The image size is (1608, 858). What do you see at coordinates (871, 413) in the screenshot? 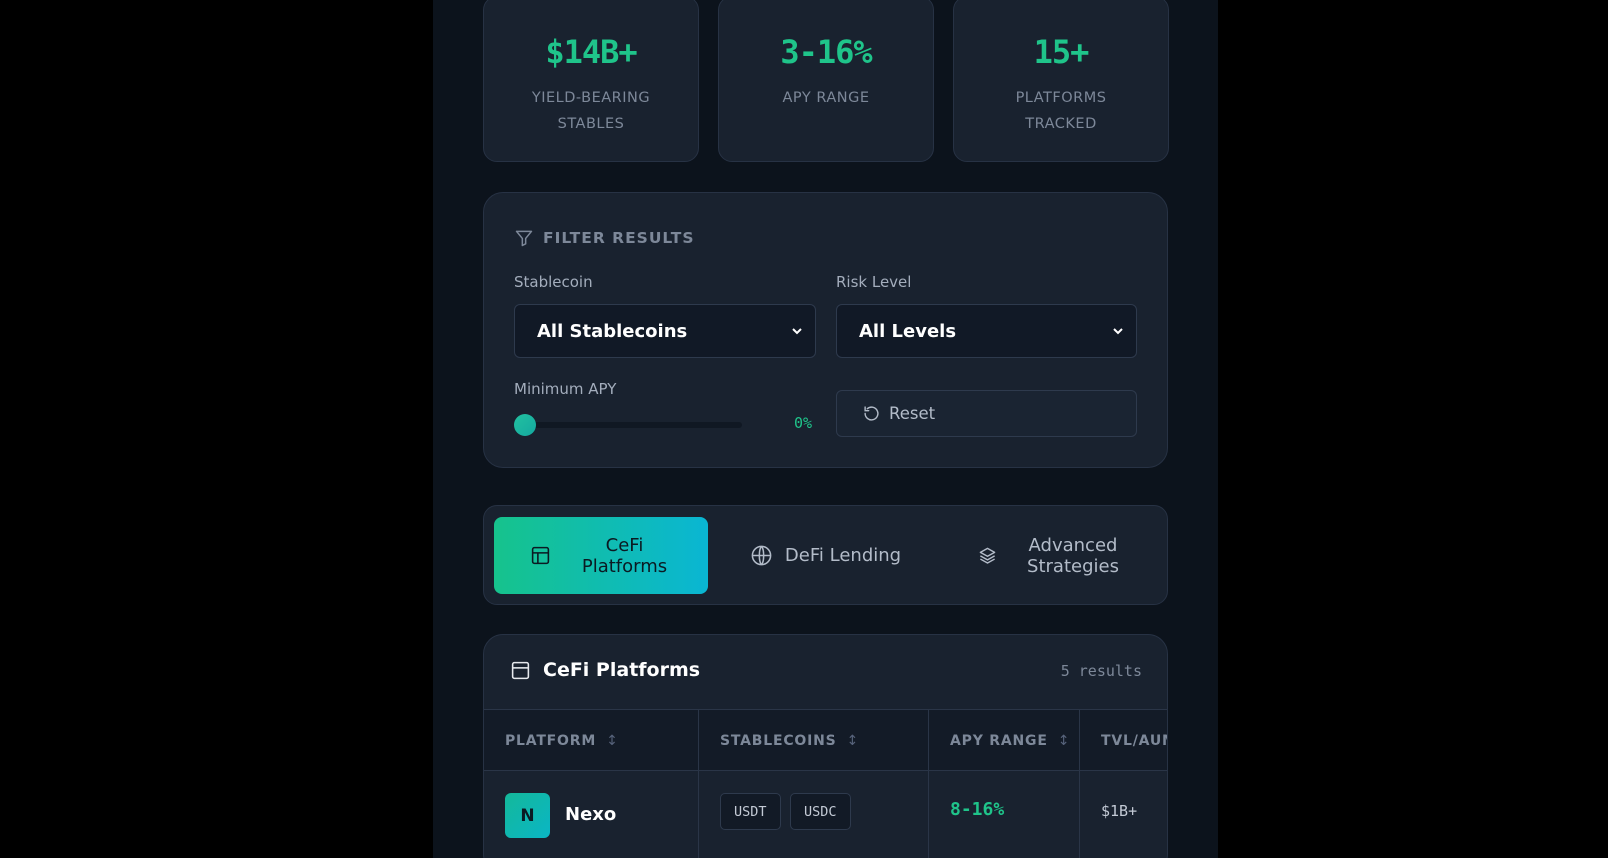
I see `reset-icon` at bounding box center [871, 413].